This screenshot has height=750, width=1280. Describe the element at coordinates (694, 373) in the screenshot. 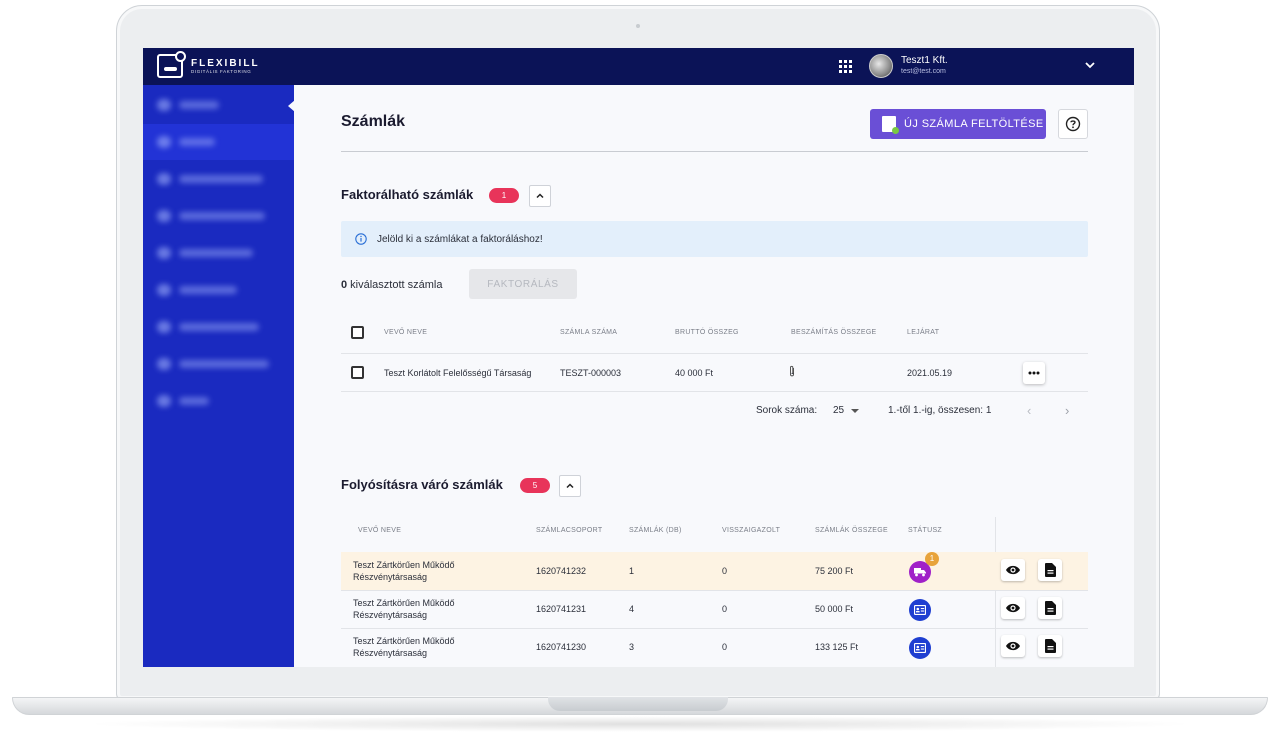

I see `gross-amount: 40 000 Ft` at that location.